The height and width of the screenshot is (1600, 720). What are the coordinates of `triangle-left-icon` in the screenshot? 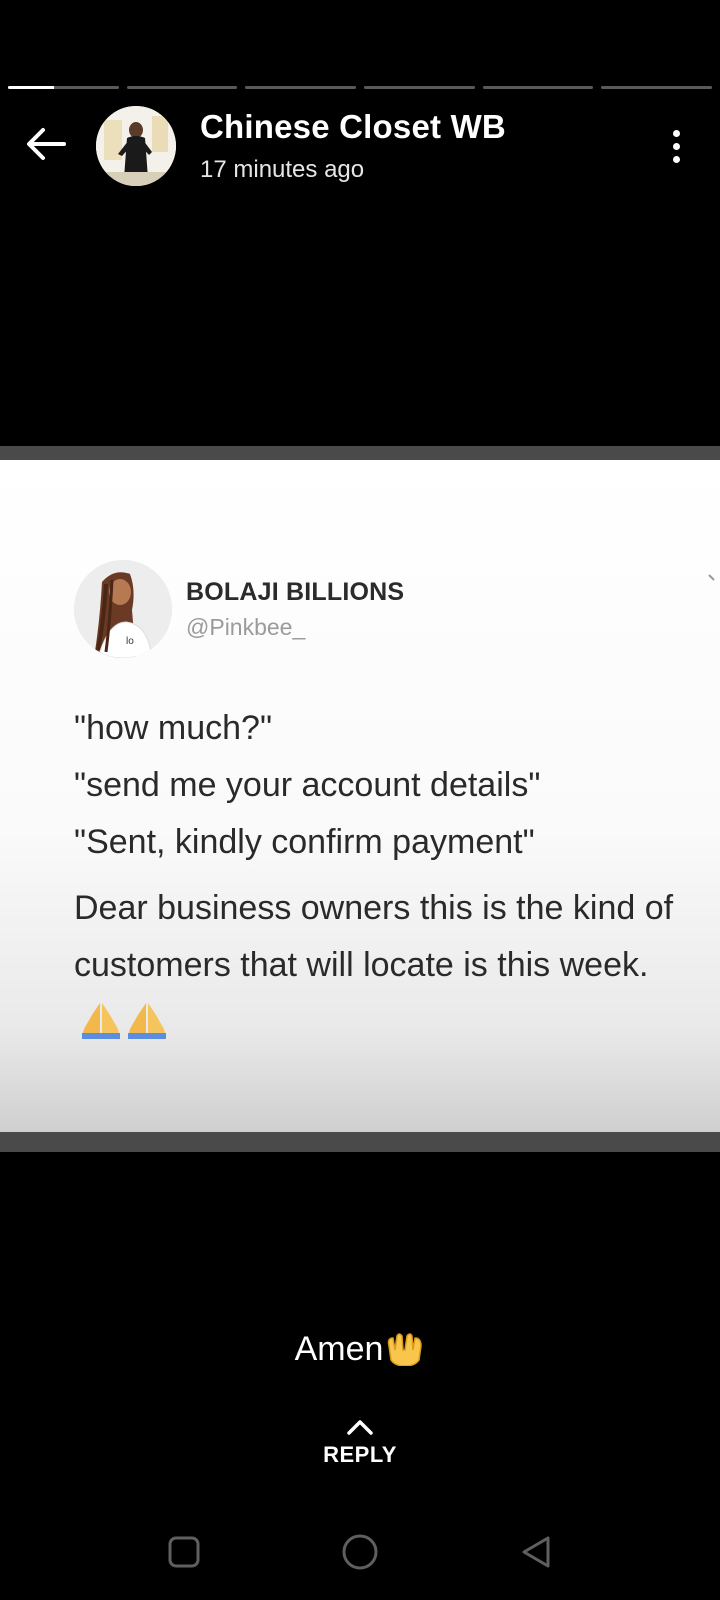 It's located at (536, 1552).